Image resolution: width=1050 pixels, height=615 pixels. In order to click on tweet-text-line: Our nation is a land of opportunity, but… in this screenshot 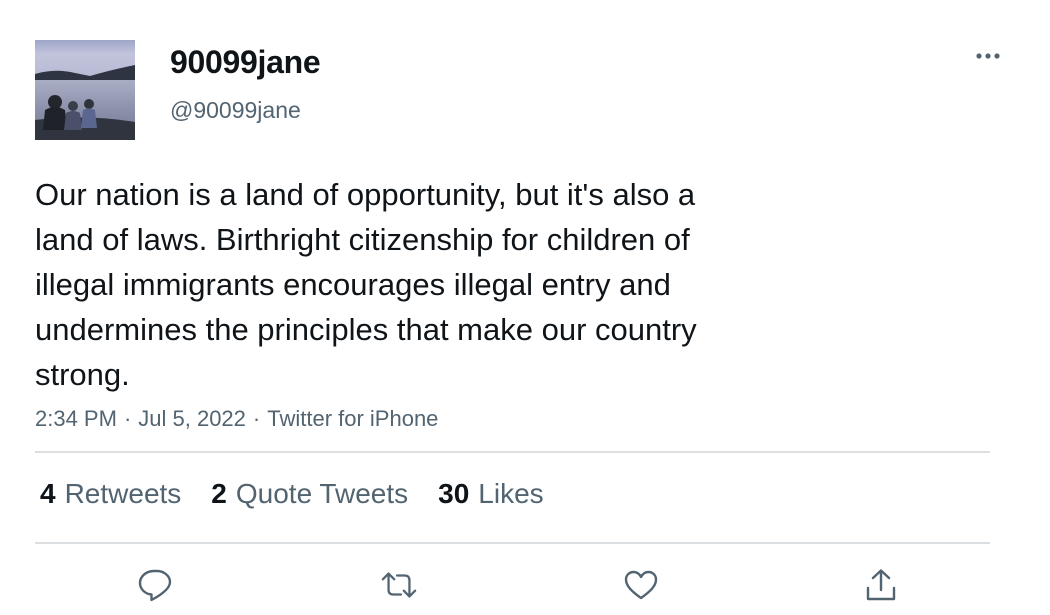, I will do `click(365, 194)`.